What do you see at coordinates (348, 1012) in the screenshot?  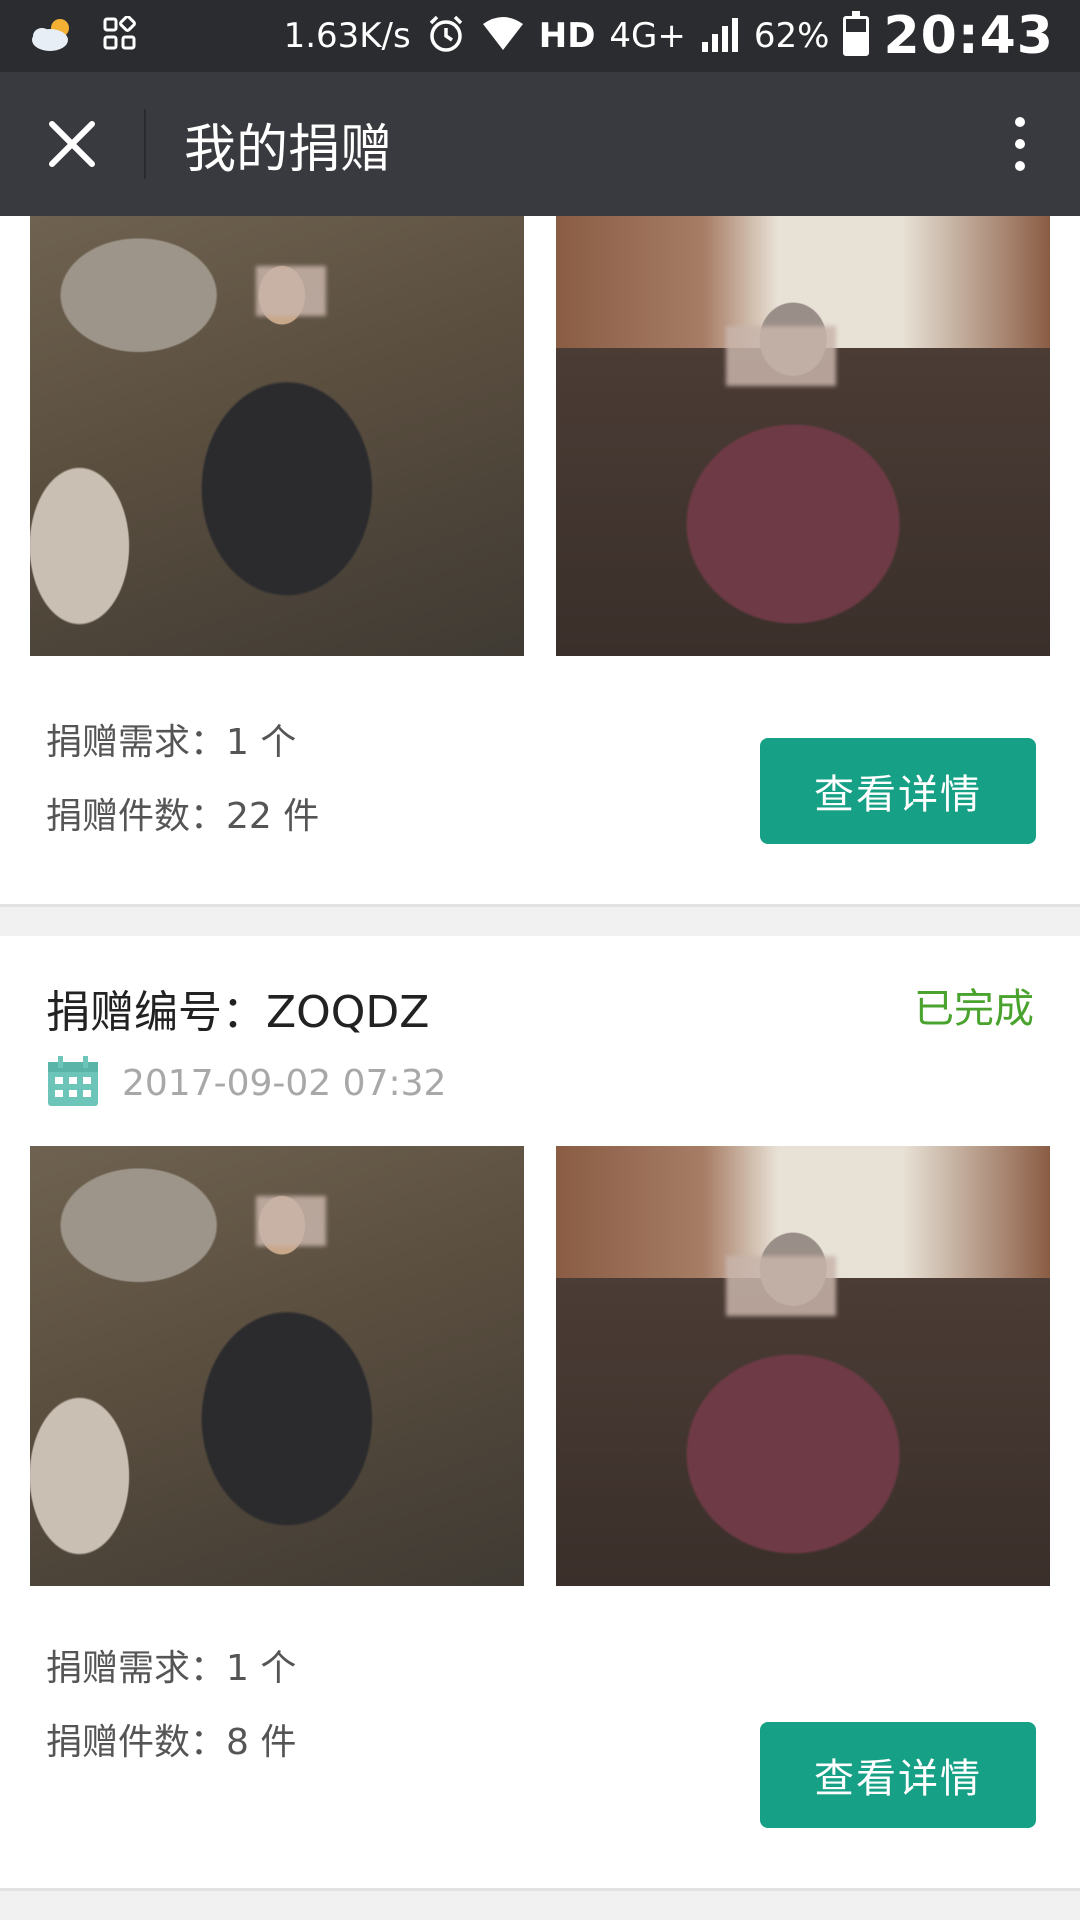 I see `donation-id-value: ZOQDZ` at bounding box center [348, 1012].